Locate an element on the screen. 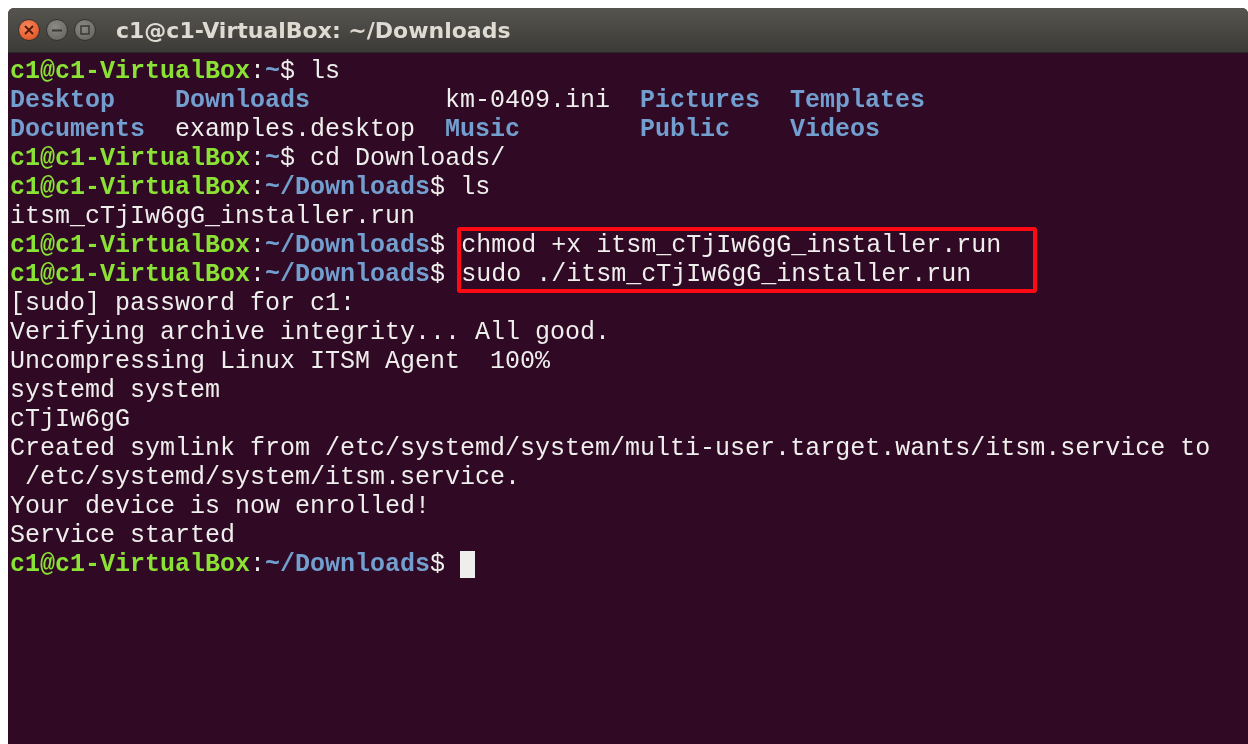 This screenshot has width=1248, height=744. command-text: sudo ./itsm_cTjIw6gG_installer.run is located at coordinates (716, 274).